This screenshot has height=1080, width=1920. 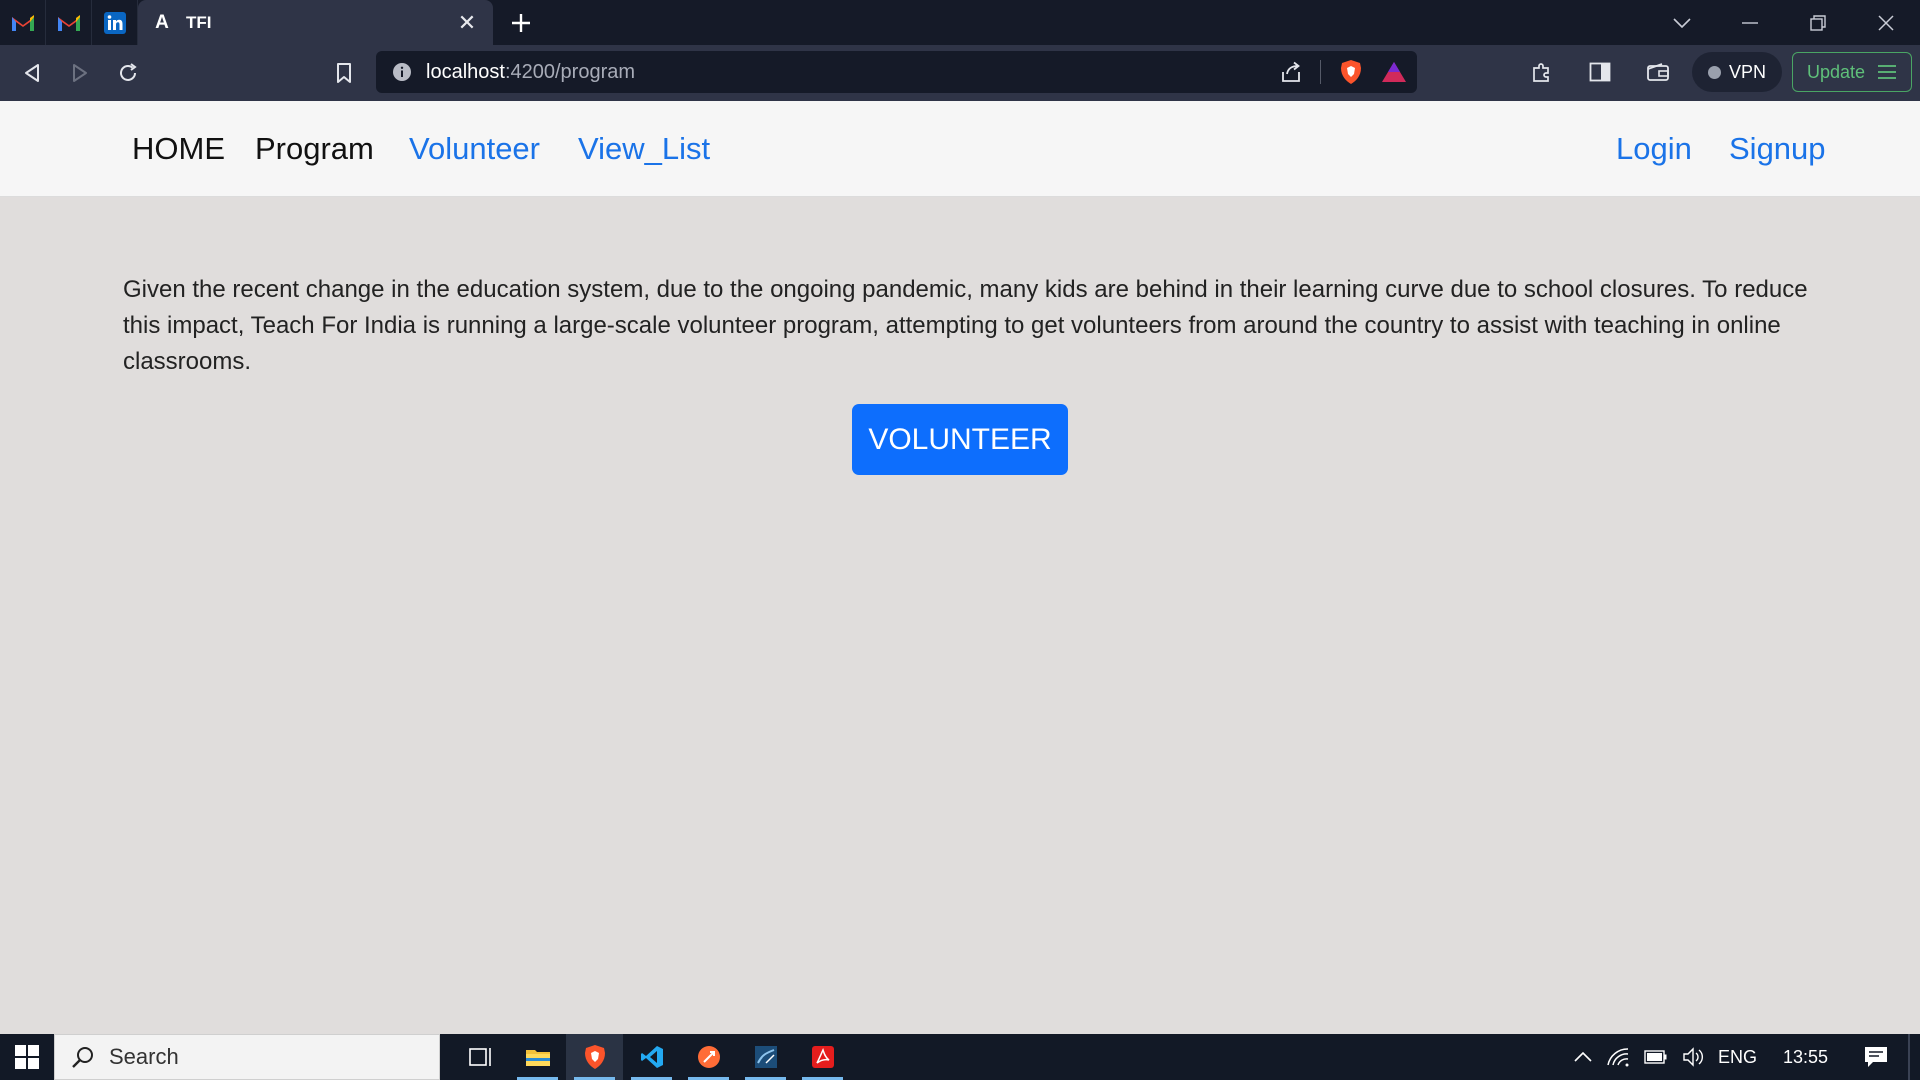 What do you see at coordinates (1291, 72) in the screenshot?
I see `share-icon` at bounding box center [1291, 72].